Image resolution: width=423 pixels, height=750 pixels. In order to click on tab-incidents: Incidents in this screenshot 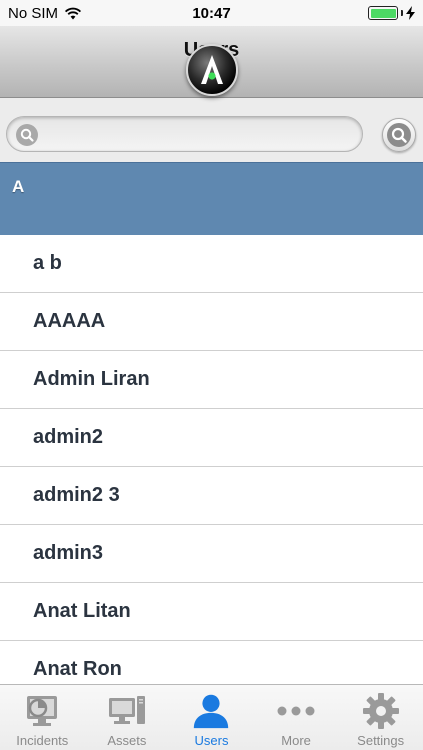, I will do `click(42, 717)`.